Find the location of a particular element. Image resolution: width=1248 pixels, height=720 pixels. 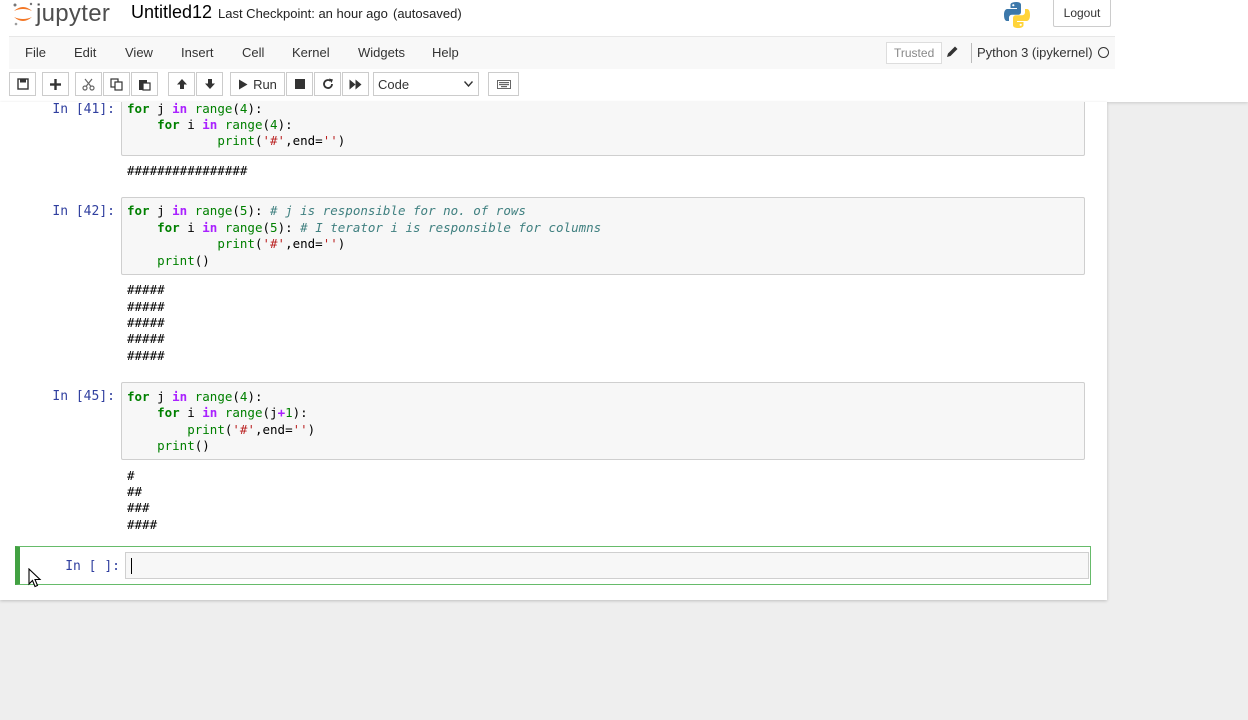

kernel-separator is located at coordinates (971, 53).